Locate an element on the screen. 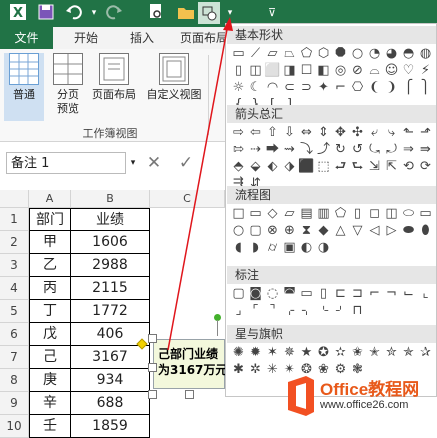  resize-handle-nw is located at coordinates (152, 338).